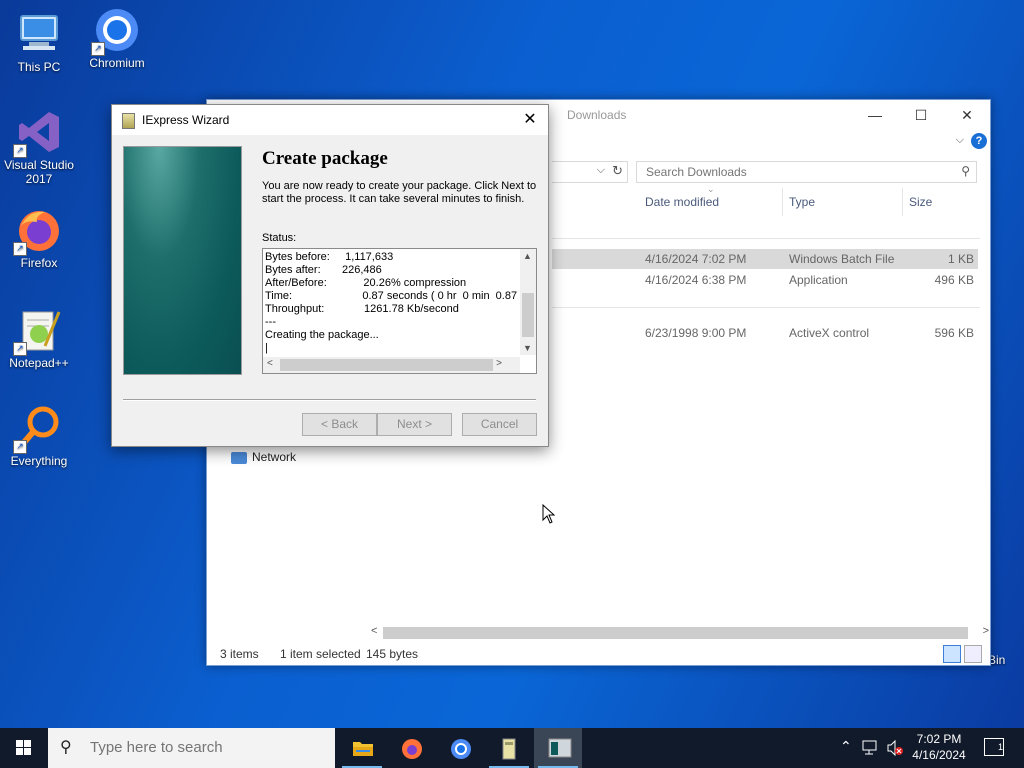 This screenshot has height=768, width=1024. Describe the element at coordinates (274, 457) in the screenshot. I see `nav-item-label: Network` at that location.